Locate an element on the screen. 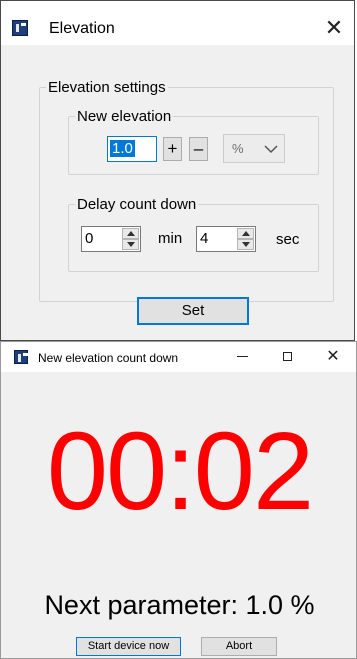  set-button: Set is located at coordinates (193, 311).